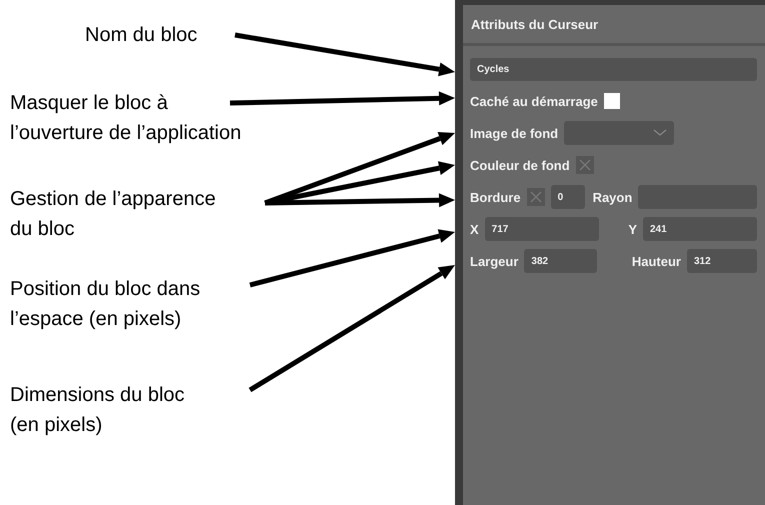 The height and width of the screenshot is (505, 765). I want to click on field-label: Bordure, so click(495, 197).